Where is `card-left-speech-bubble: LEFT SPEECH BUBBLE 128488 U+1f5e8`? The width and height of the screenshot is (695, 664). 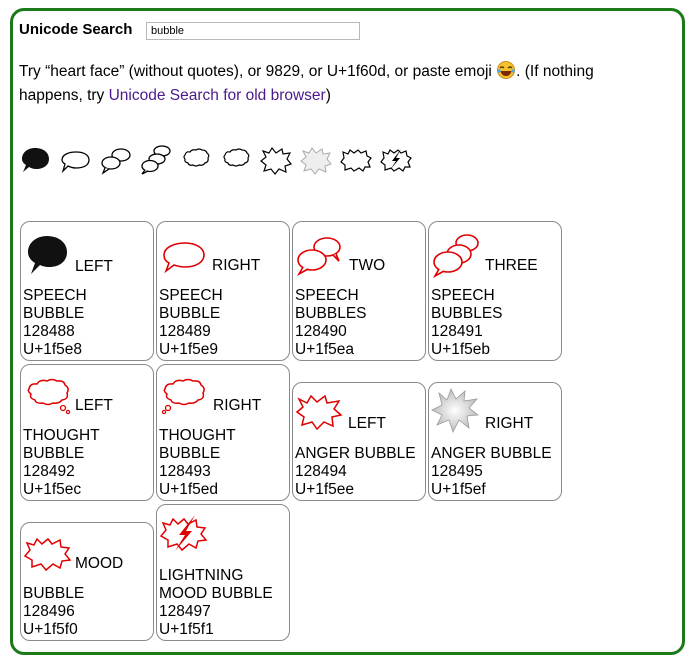 card-left-speech-bubble: LEFT SPEECH BUBBLE 128488 U+1f5e8 is located at coordinates (87, 291).